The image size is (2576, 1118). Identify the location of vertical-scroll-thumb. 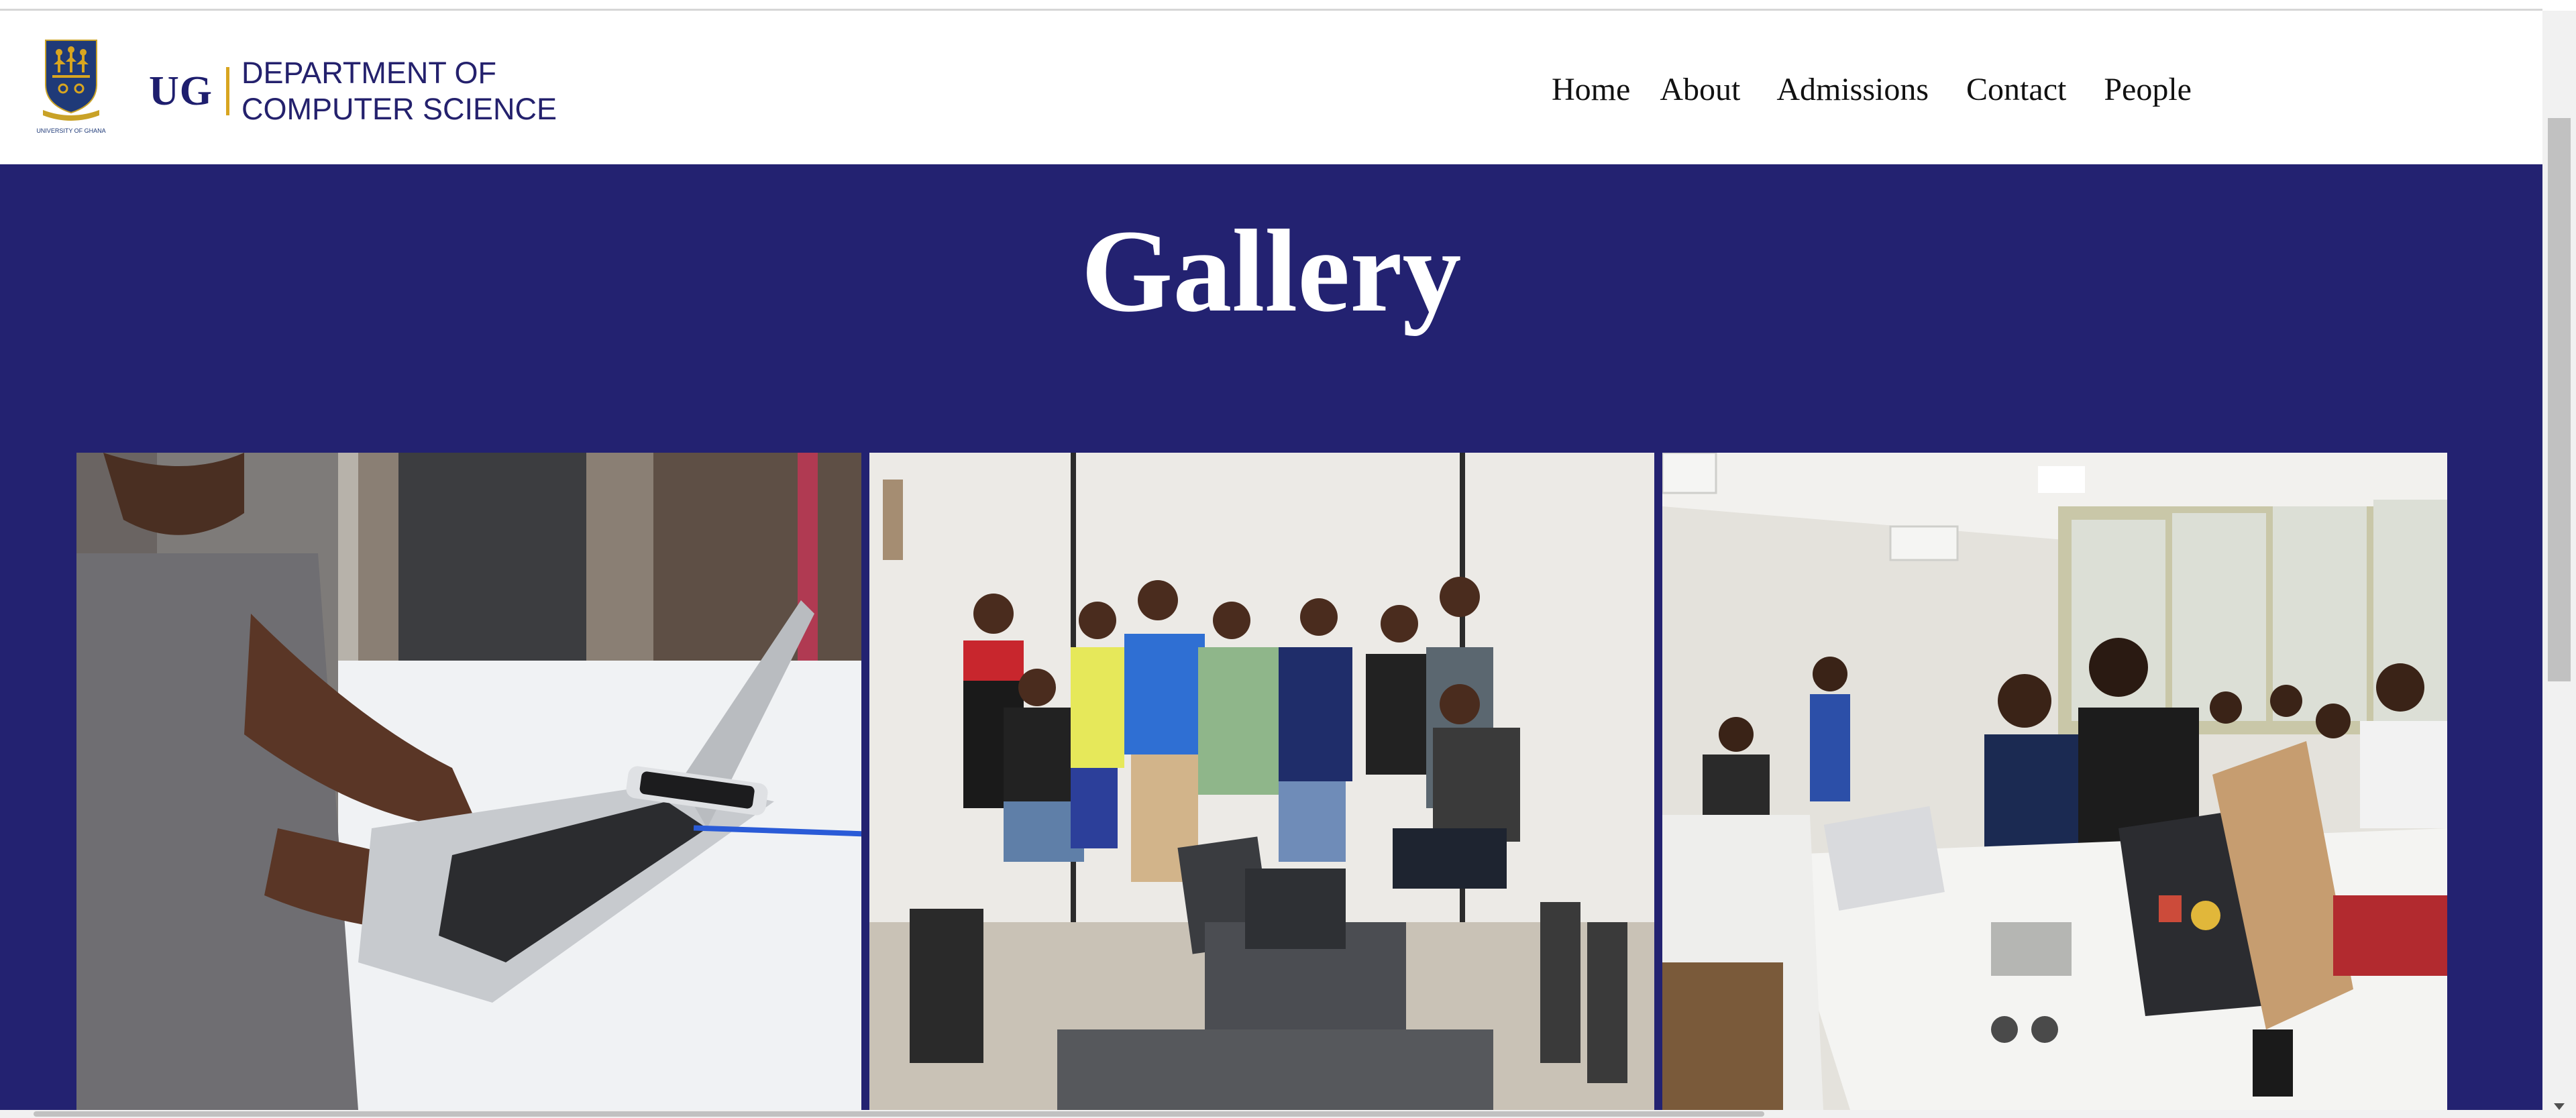
(2559, 399).